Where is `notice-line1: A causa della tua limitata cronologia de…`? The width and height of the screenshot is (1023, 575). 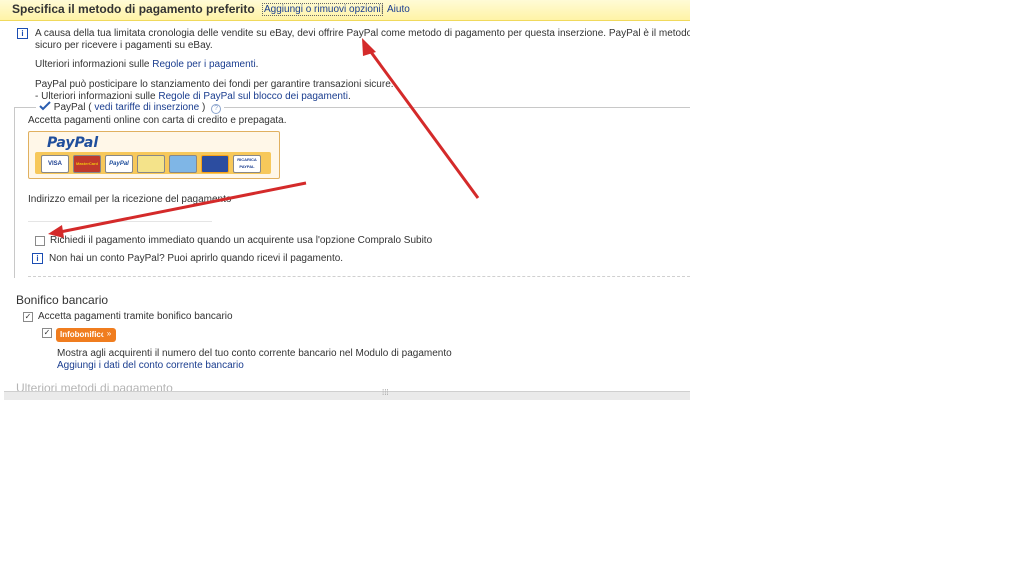
notice-line1: A causa della tua limitata cronologia de… is located at coordinates (362, 33).